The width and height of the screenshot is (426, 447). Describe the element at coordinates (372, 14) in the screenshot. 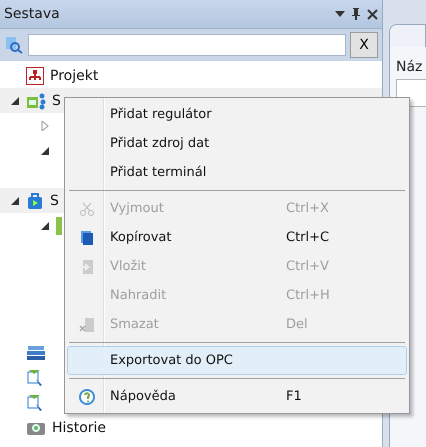

I see `close-icon` at that location.